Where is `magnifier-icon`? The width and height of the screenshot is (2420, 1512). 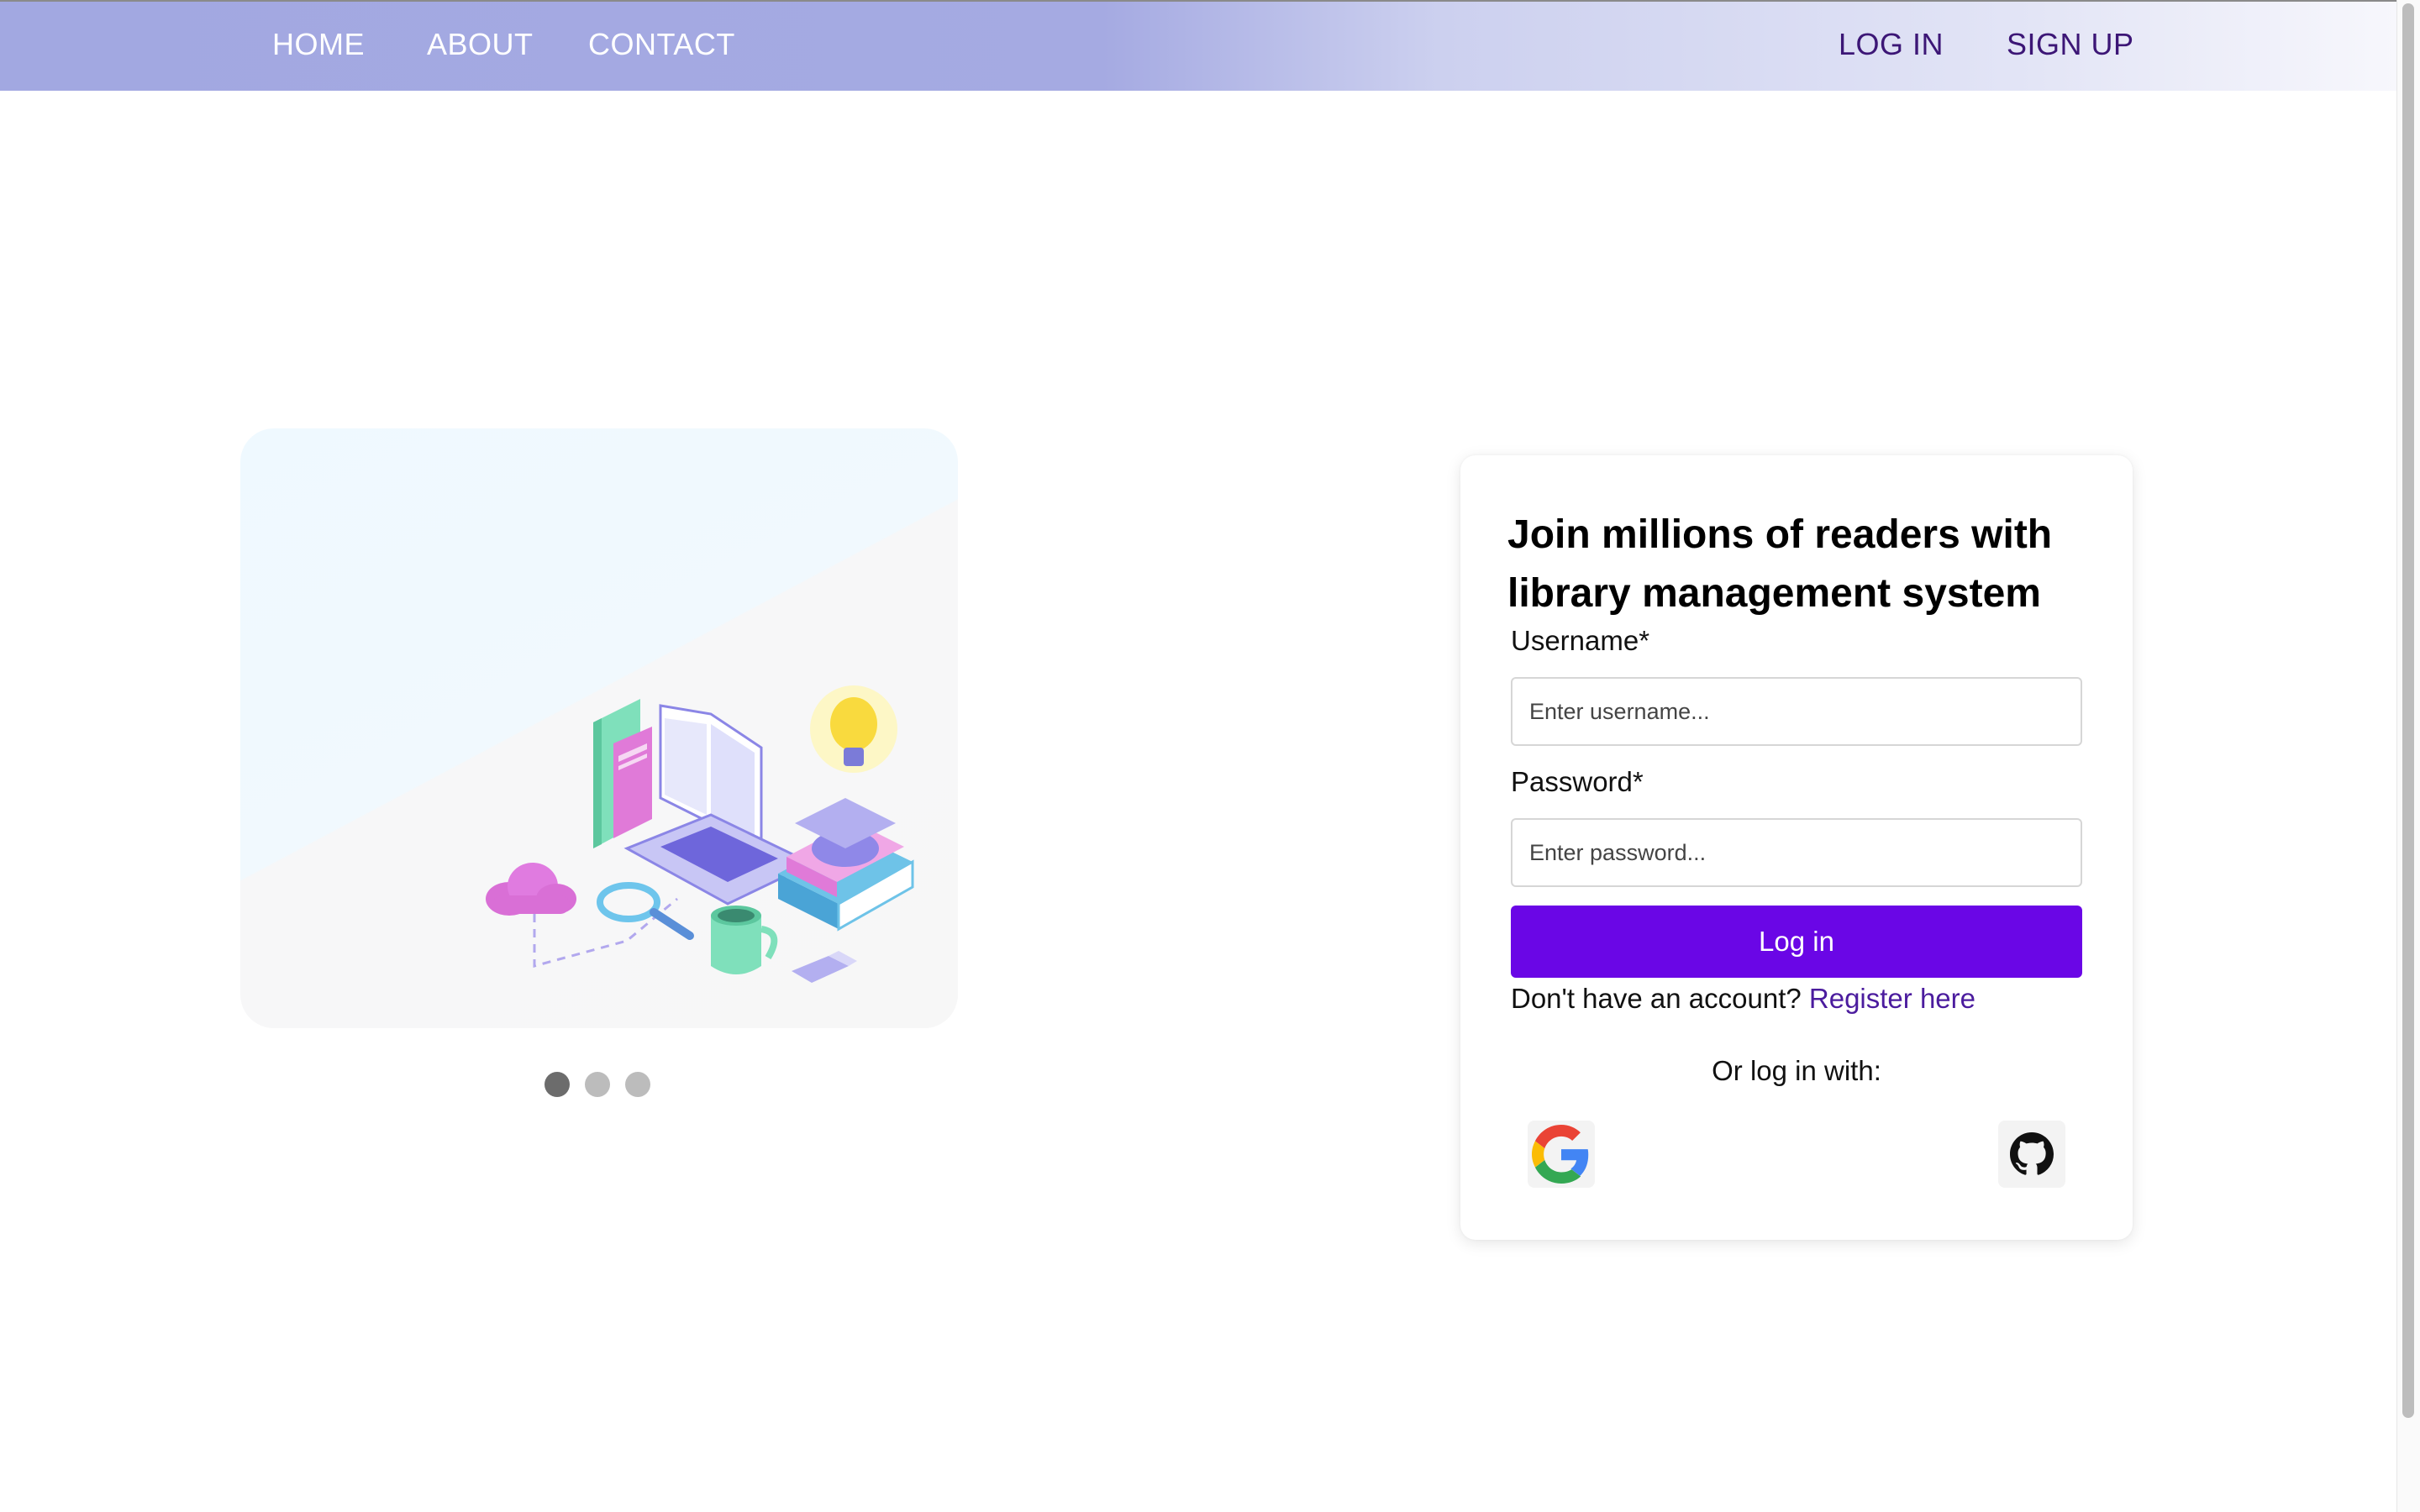
magnifier-icon is located at coordinates (645, 911).